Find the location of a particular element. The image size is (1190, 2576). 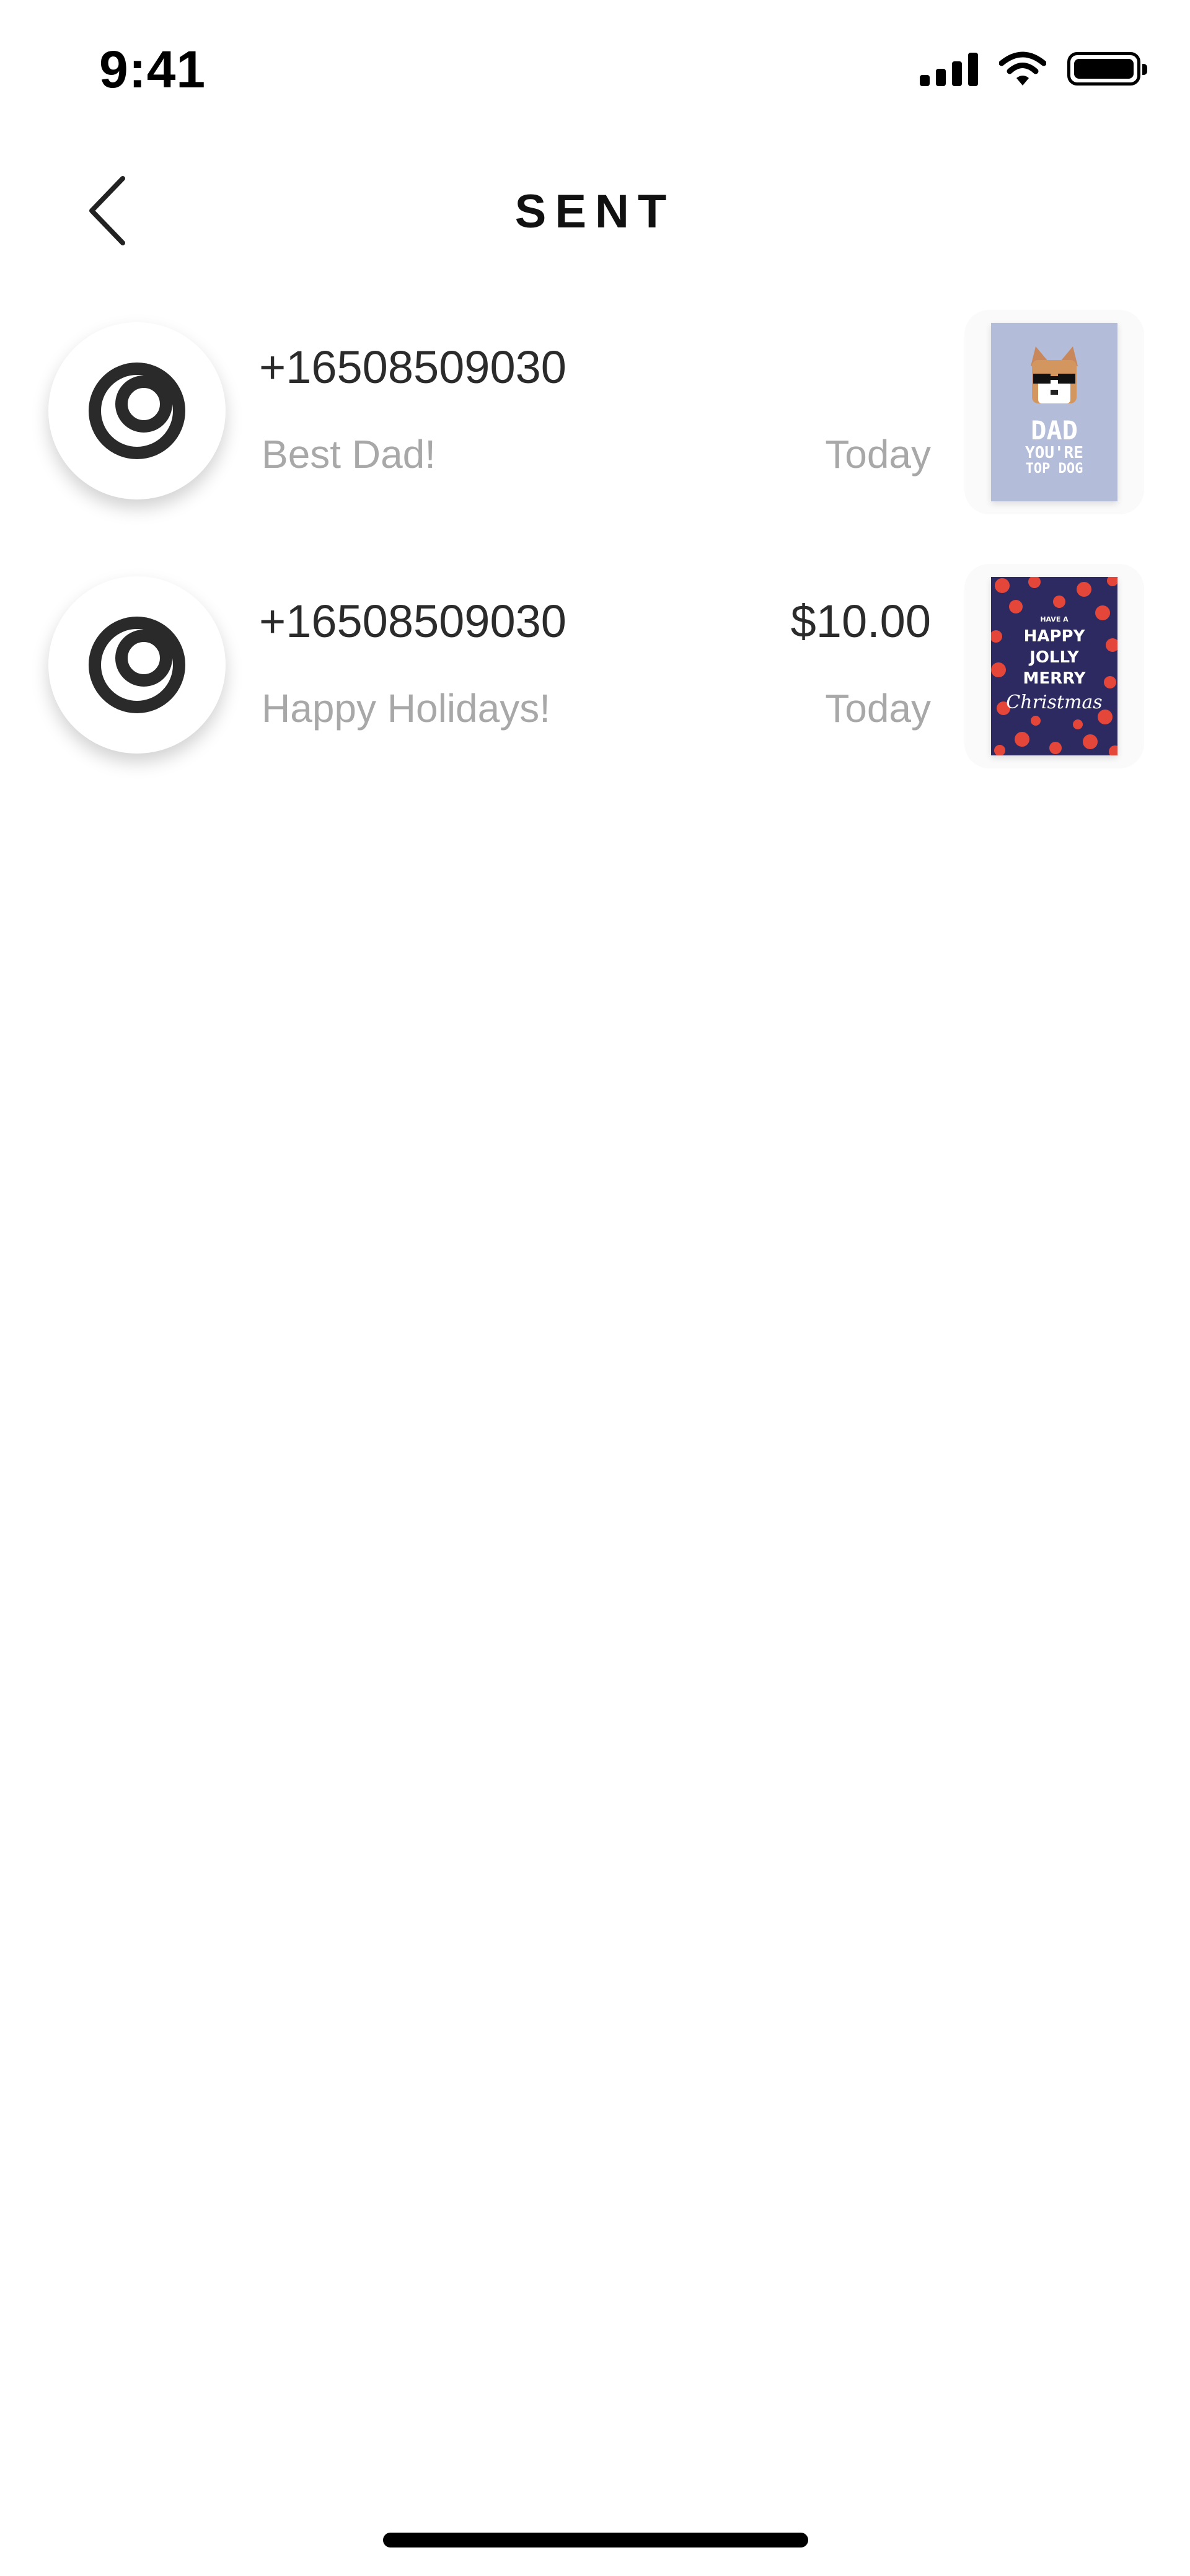

card-line: Christmas is located at coordinates (1054, 702).